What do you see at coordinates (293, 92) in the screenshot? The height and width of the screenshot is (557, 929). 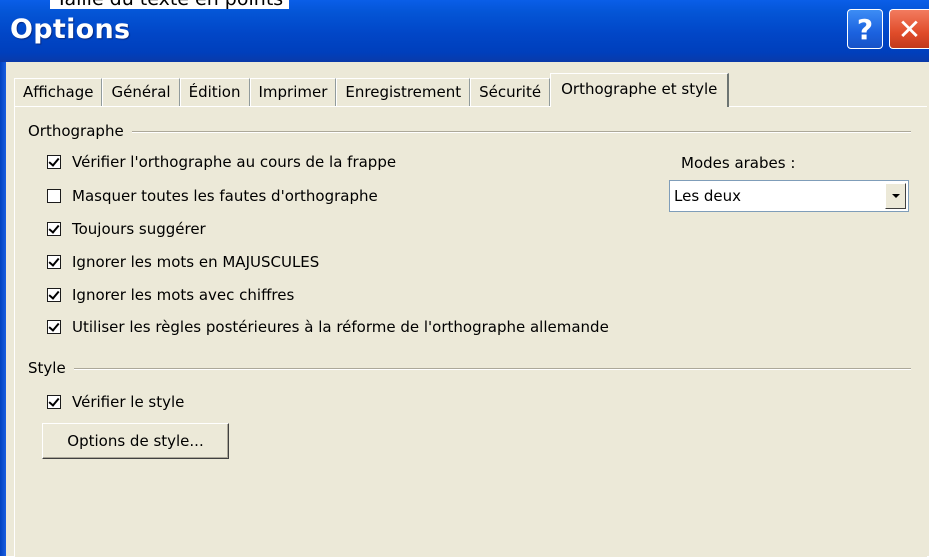 I see `tab-imprimer: Imprimer` at bounding box center [293, 92].